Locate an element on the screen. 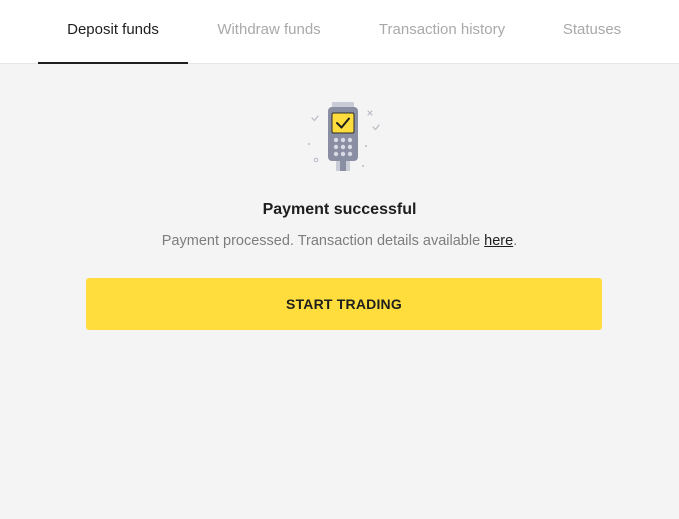 The width and height of the screenshot is (679, 519). tab-withdraw-funds: Withdraw funds is located at coordinates (269, 32).